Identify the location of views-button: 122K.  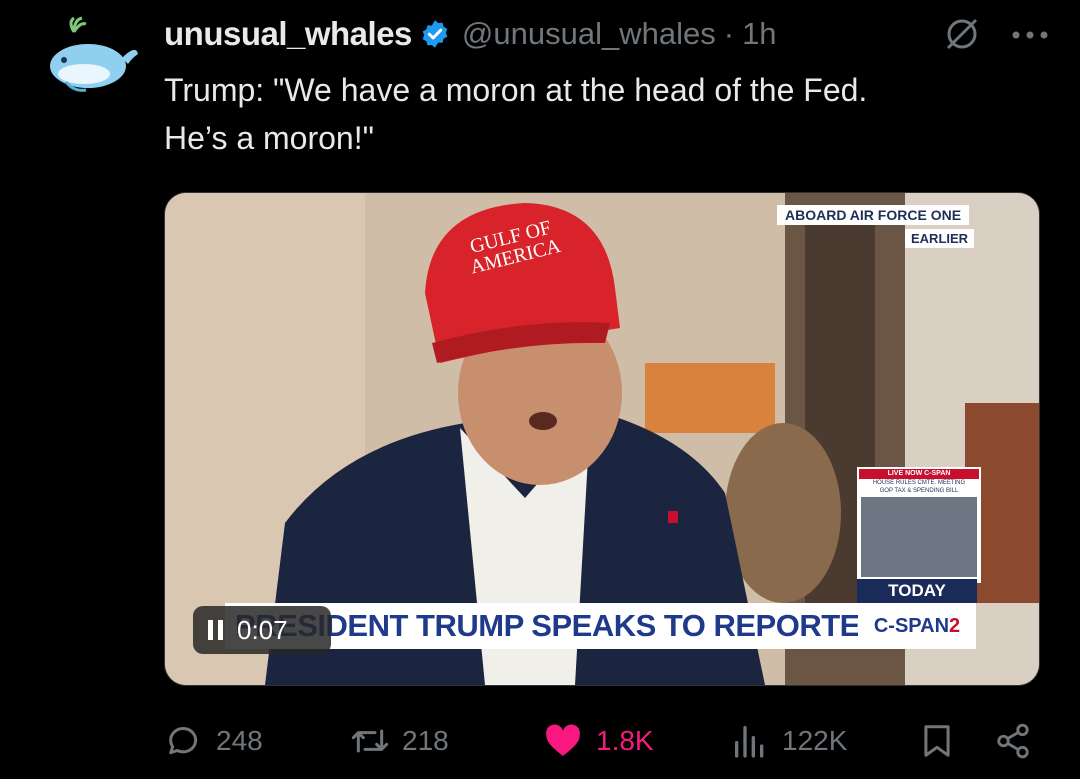
(788, 741).